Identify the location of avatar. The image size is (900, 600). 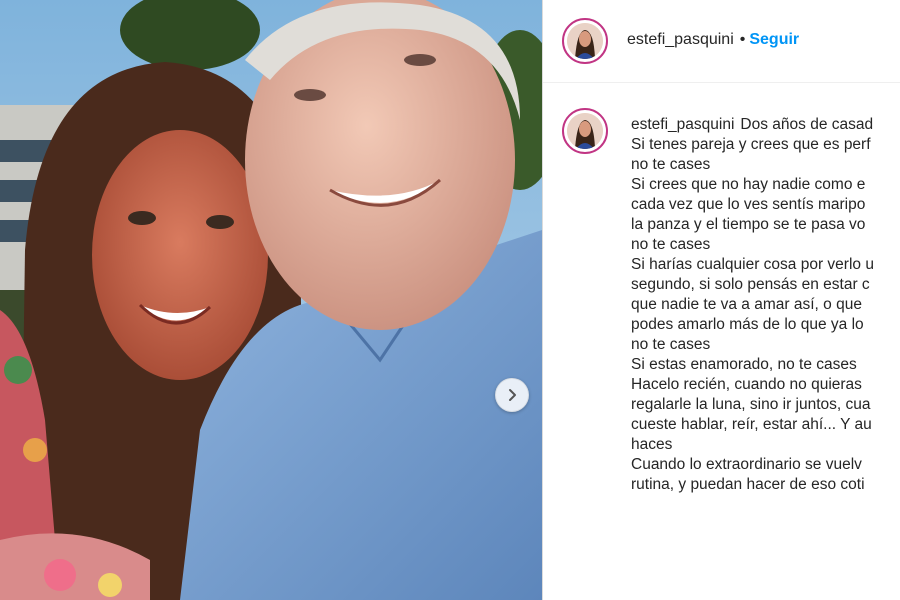
(585, 41).